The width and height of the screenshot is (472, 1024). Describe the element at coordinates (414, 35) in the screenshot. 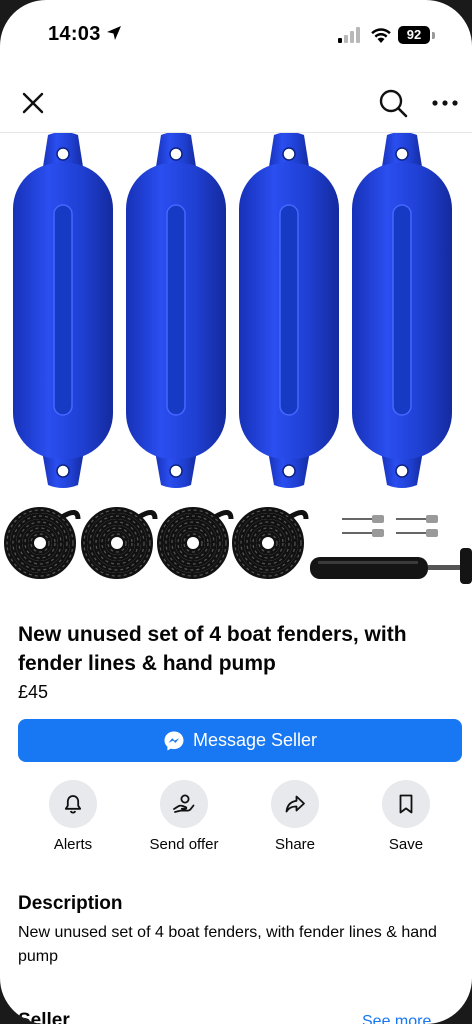

I see `battery-indicator: 92` at that location.